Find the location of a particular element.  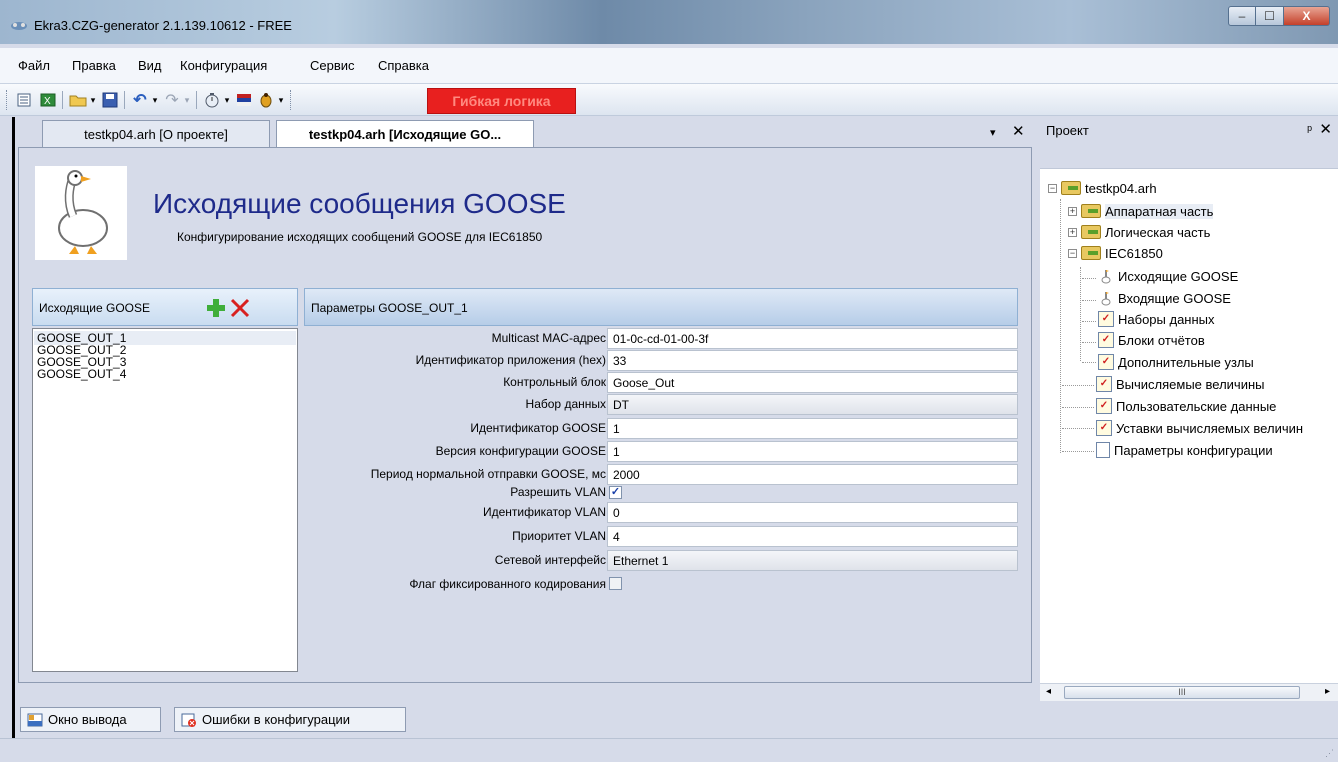

tab-config-errors: Ошибки в конфигурации is located at coordinates (290, 719).